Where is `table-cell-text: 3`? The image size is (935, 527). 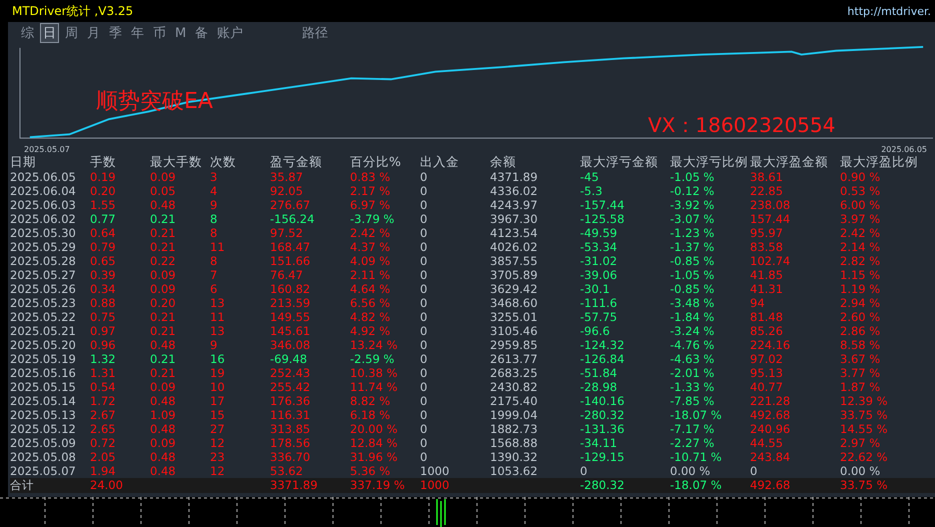
table-cell-text: 3 is located at coordinates (214, 177).